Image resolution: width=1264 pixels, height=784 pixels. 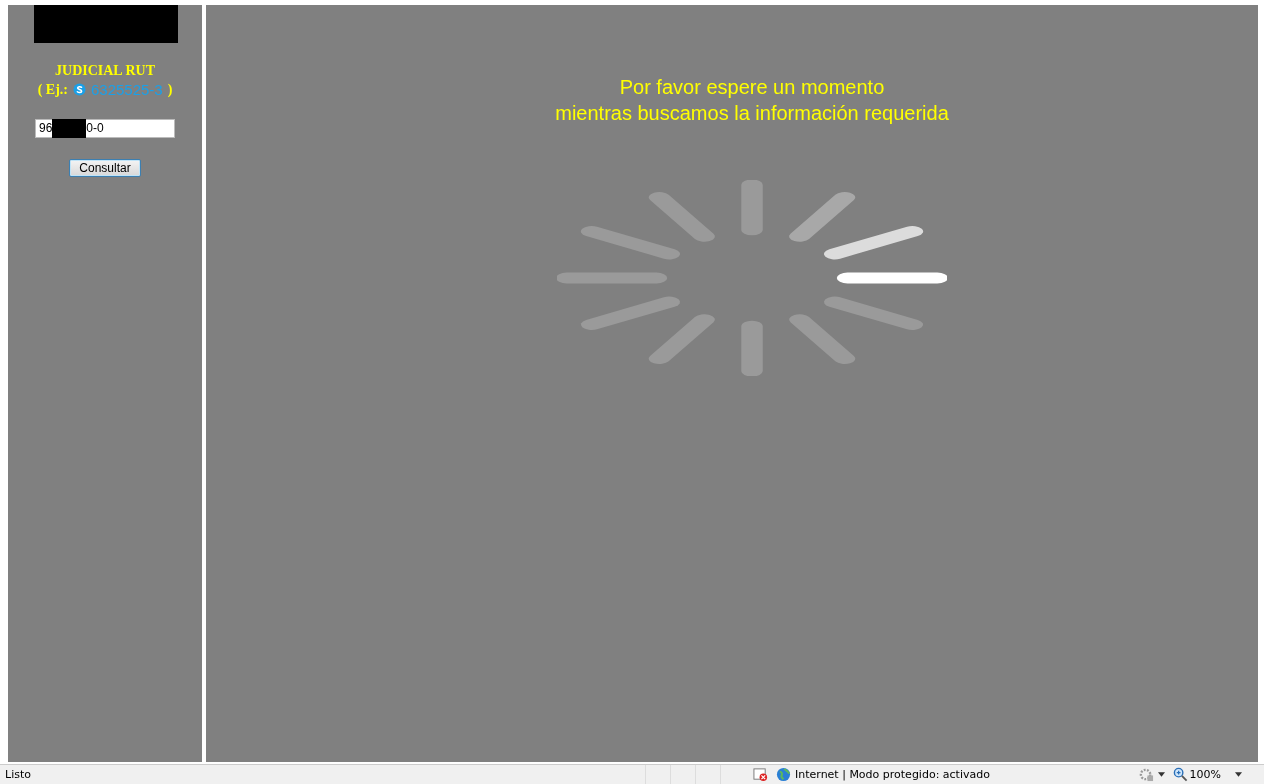 I want to click on loading-message: Por favor espere un momento mientras buscamos la información requerida, so click(x=752, y=100).